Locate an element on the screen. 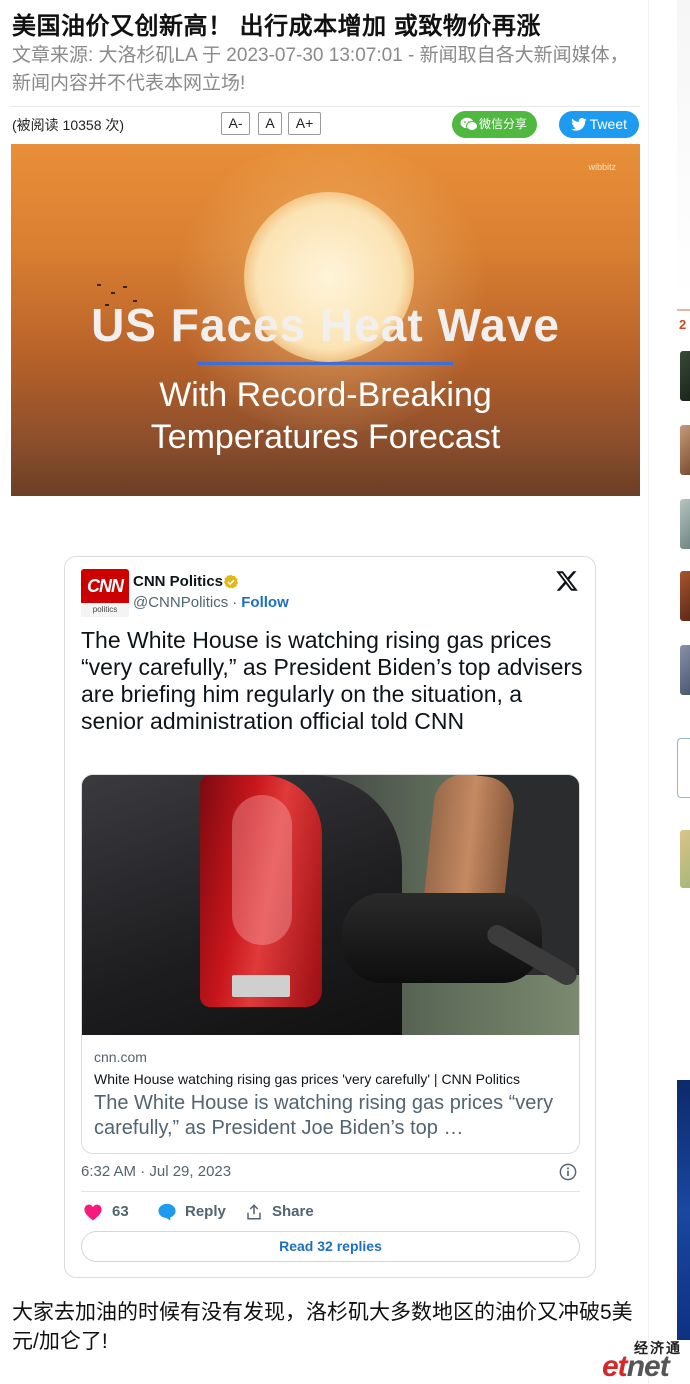  font-reset-button: A is located at coordinates (270, 123).